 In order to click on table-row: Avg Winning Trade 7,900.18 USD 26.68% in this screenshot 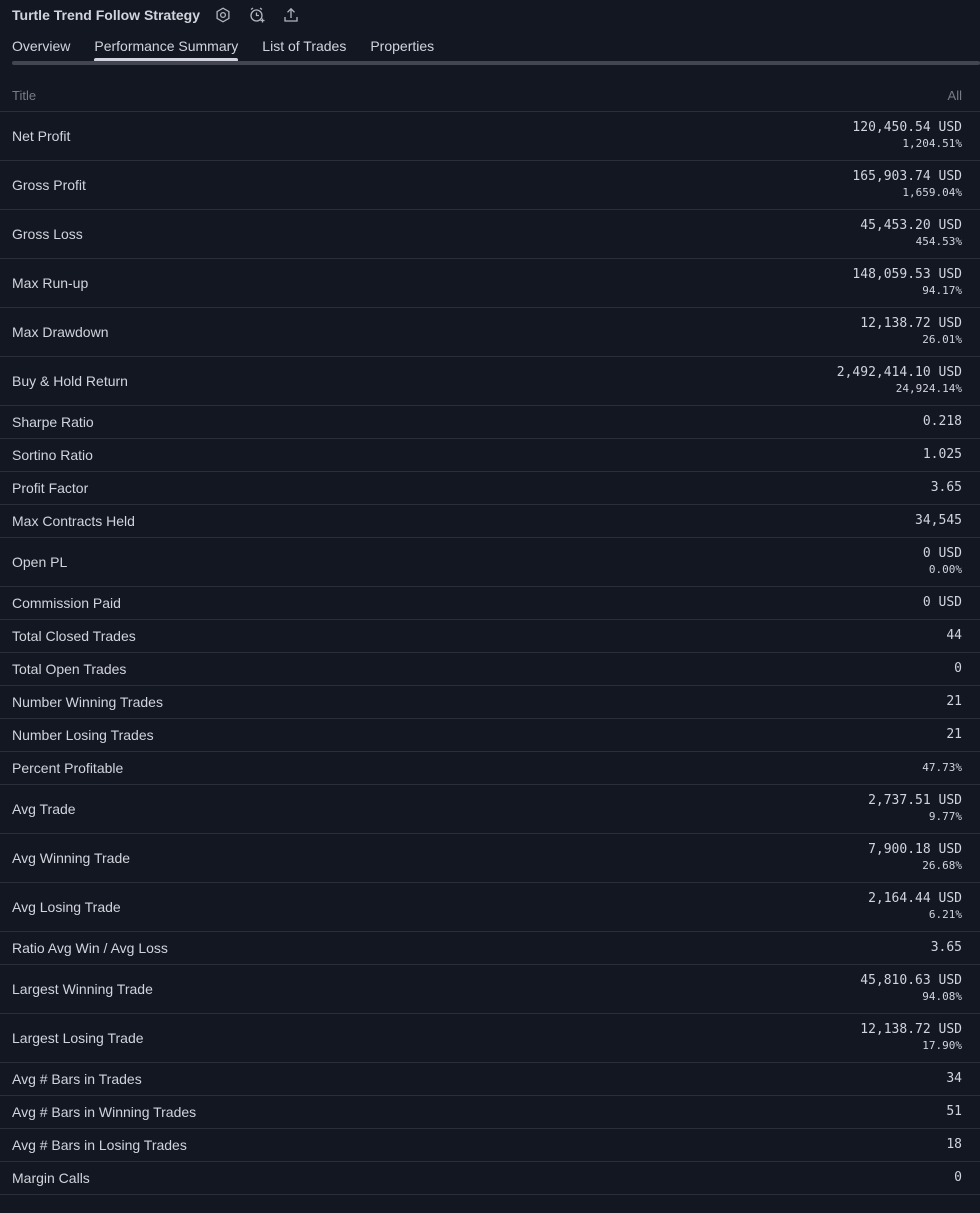, I will do `click(490, 858)`.